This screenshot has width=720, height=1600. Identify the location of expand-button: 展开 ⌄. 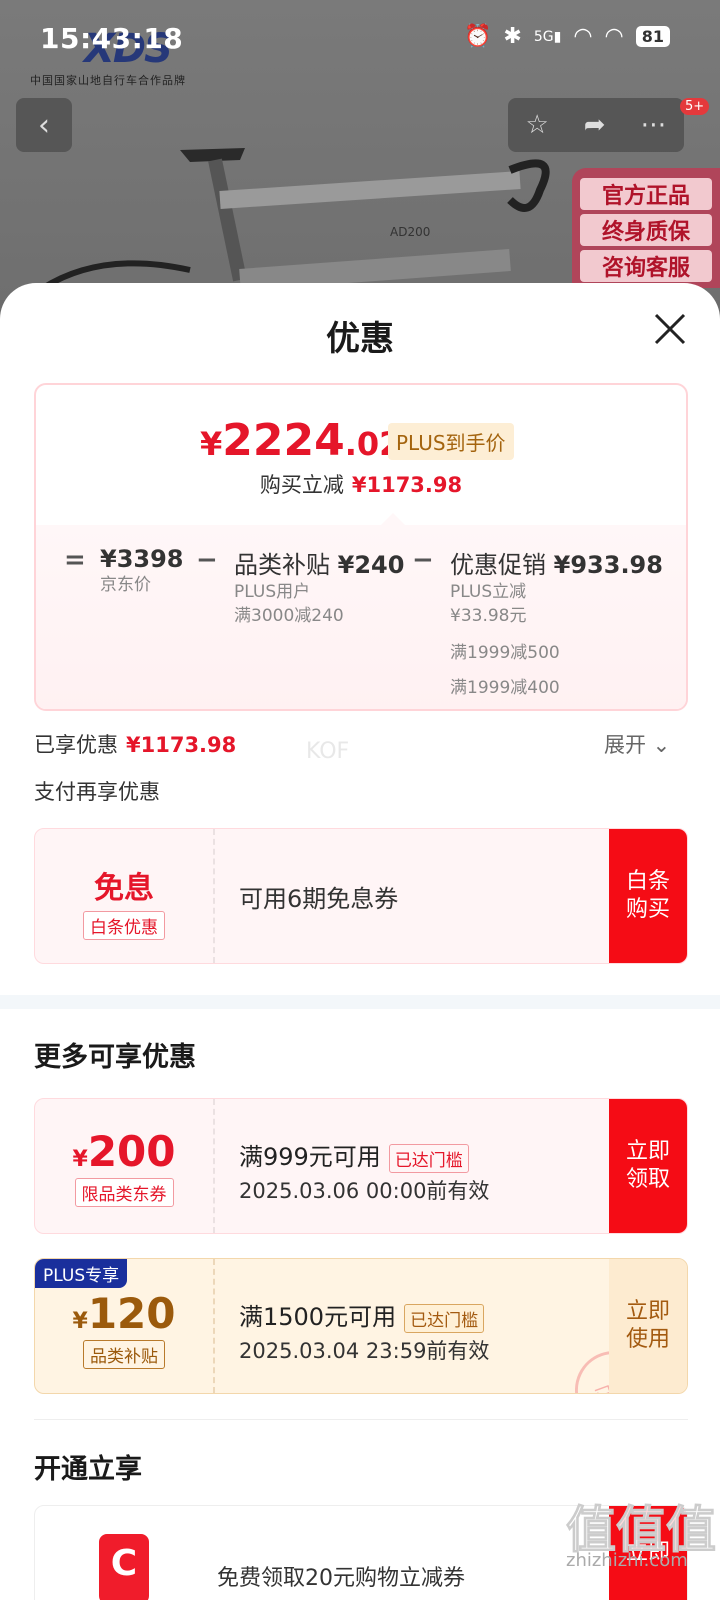
(637, 744).